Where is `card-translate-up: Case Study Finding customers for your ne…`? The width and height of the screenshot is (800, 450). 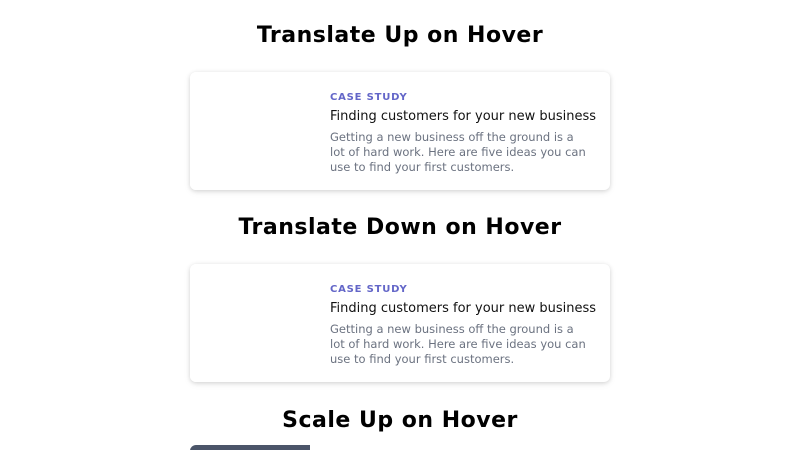 card-translate-up: Case Study Finding customers for your ne… is located at coordinates (400, 131).